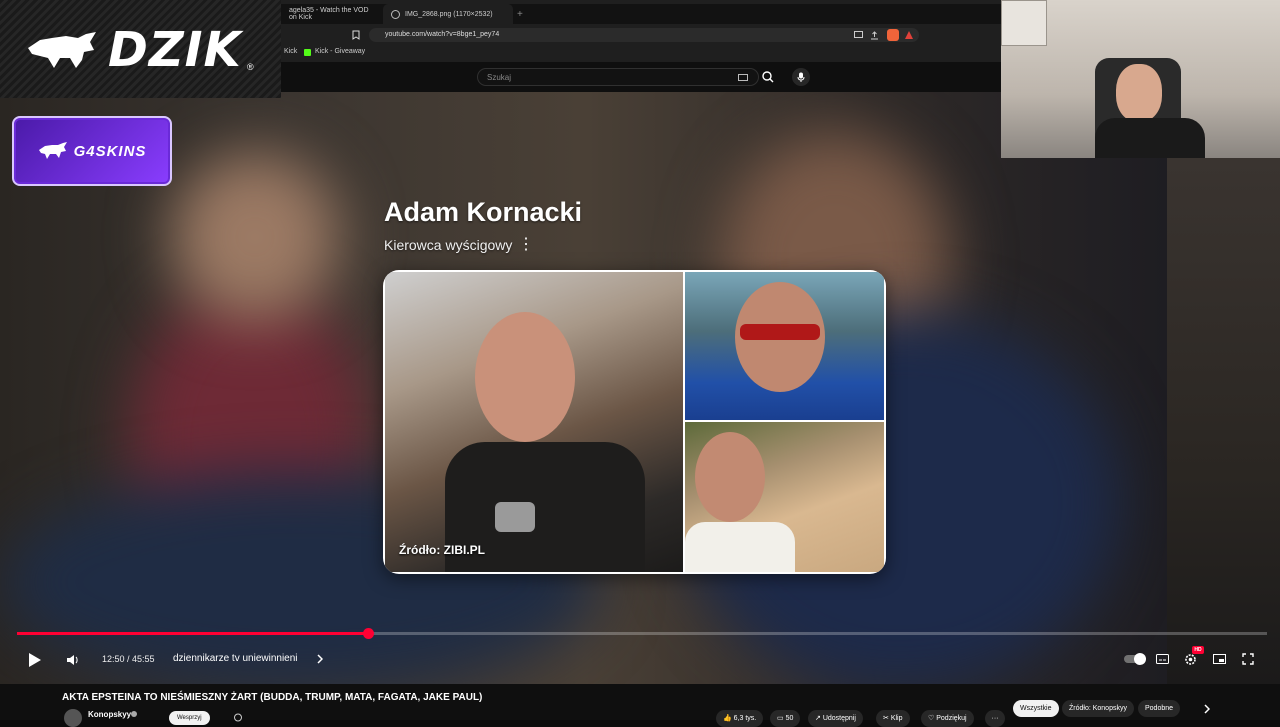 The height and width of the screenshot is (727, 1280). Describe the element at coordinates (1150, 138) in the screenshot. I see `streamer-shirt` at that location.